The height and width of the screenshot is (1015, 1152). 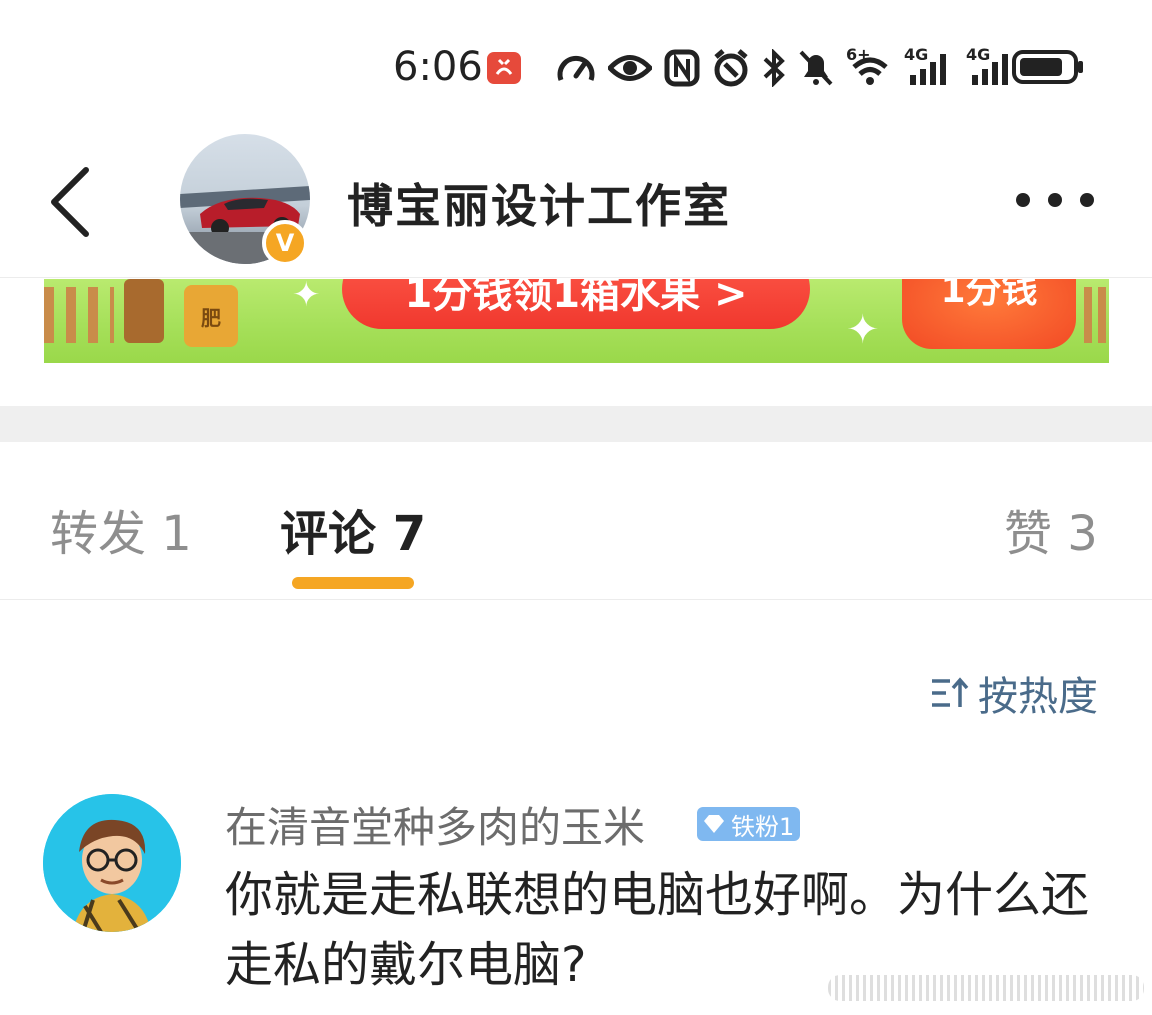 I want to click on signal-4g-1-icon: 4G, so click(x=929, y=66).